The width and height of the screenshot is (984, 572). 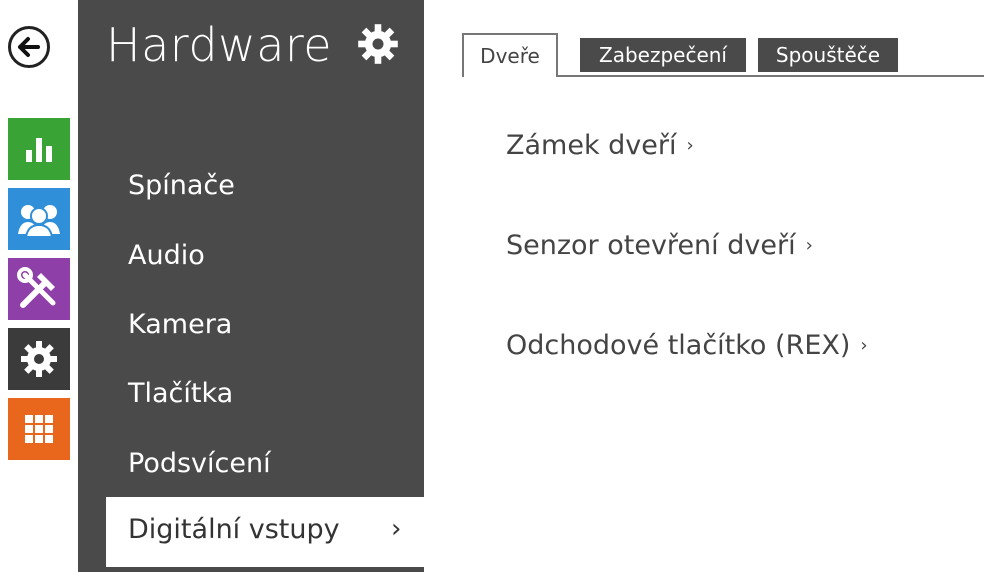 What do you see at coordinates (180, 393) in the screenshot?
I see `sidebar-item-tlacitka: Tlačítka` at bounding box center [180, 393].